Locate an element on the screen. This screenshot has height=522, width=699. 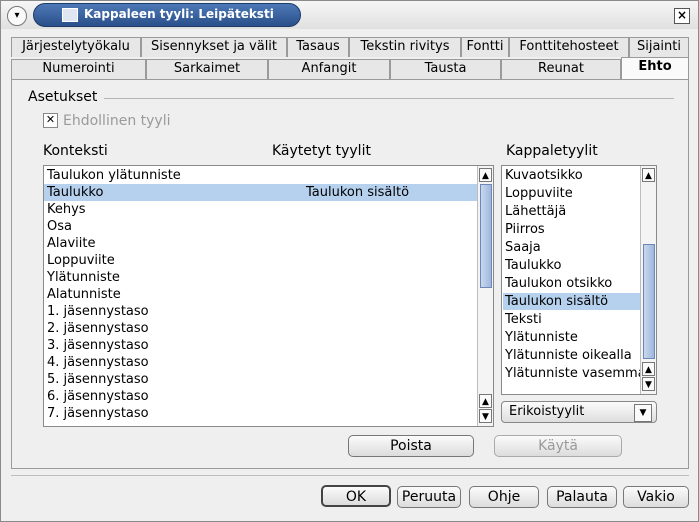
tab-fontti: Fontti is located at coordinates (485, 47).